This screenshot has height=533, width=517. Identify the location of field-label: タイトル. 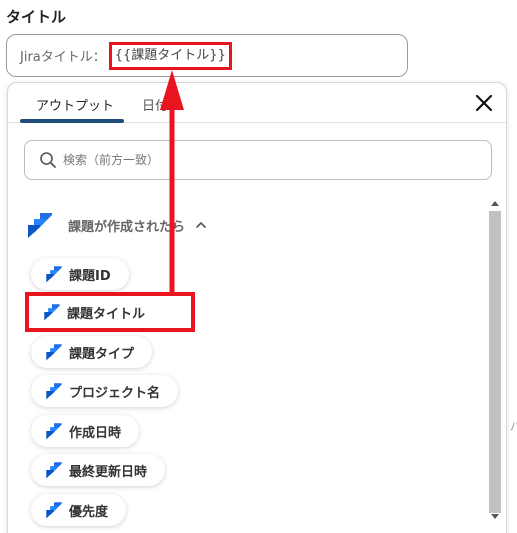
(36, 17).